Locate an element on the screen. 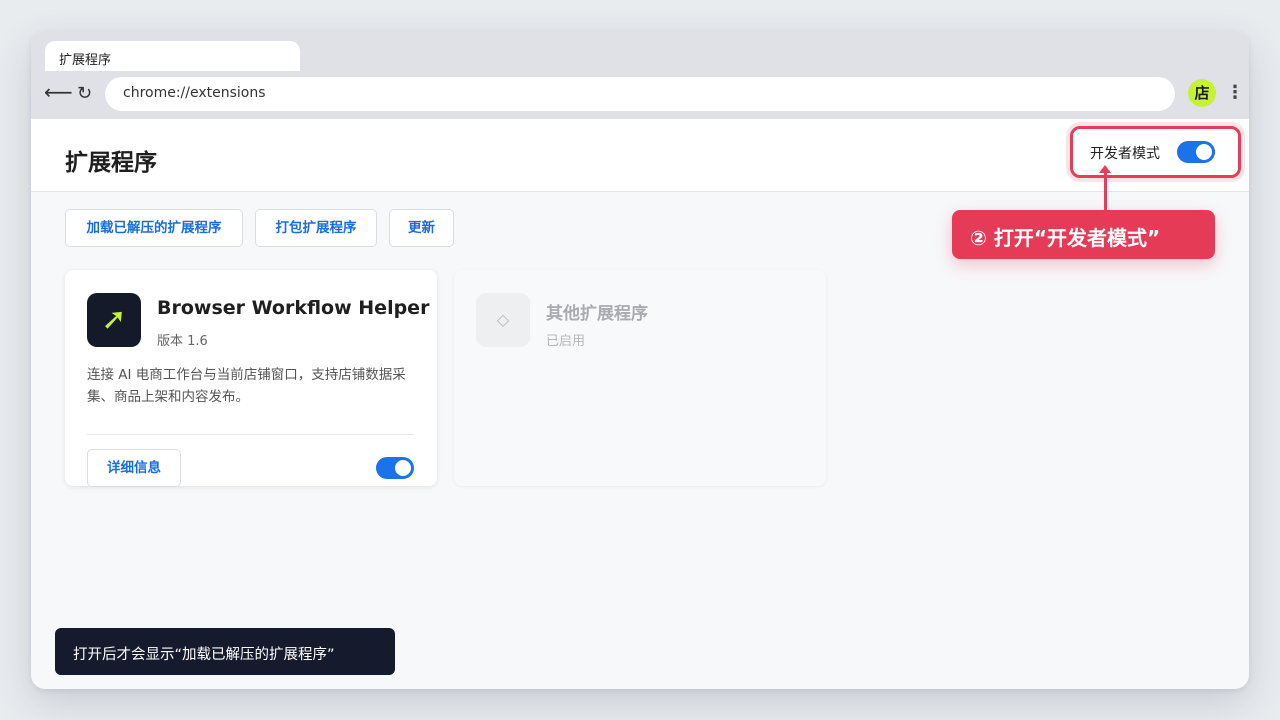  profile-avatar: 店 is located at coordinates (1202, 93).